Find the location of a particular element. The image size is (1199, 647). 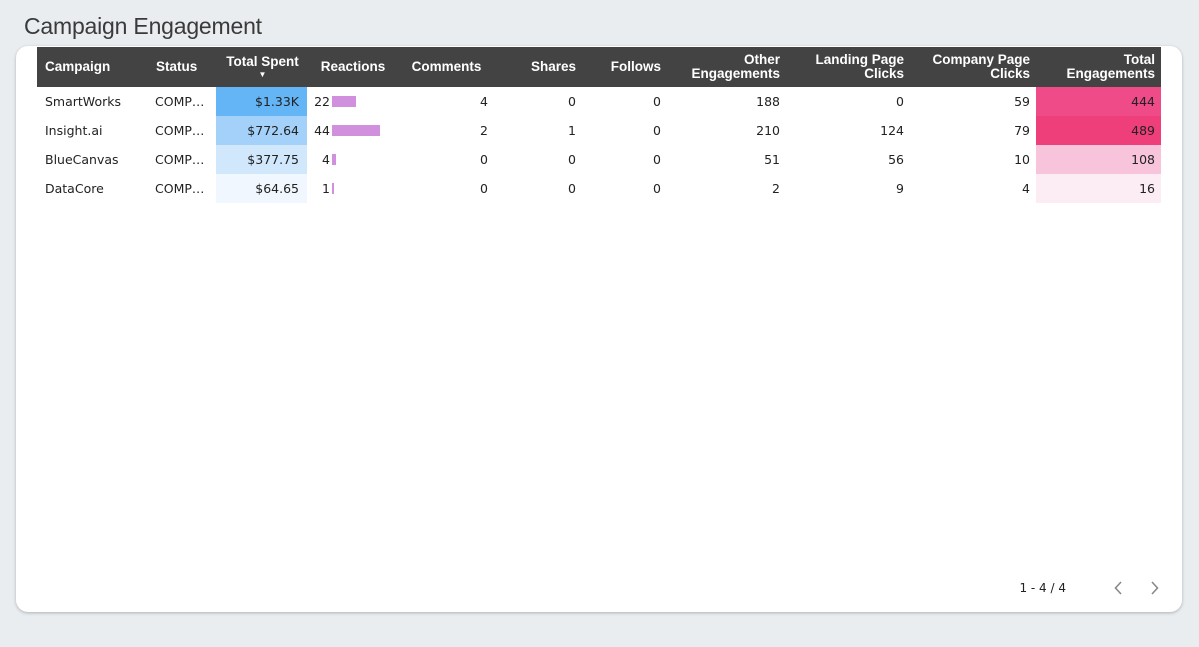

cell-landing-page-clicks: 124 is located at coordinates (892, 130).